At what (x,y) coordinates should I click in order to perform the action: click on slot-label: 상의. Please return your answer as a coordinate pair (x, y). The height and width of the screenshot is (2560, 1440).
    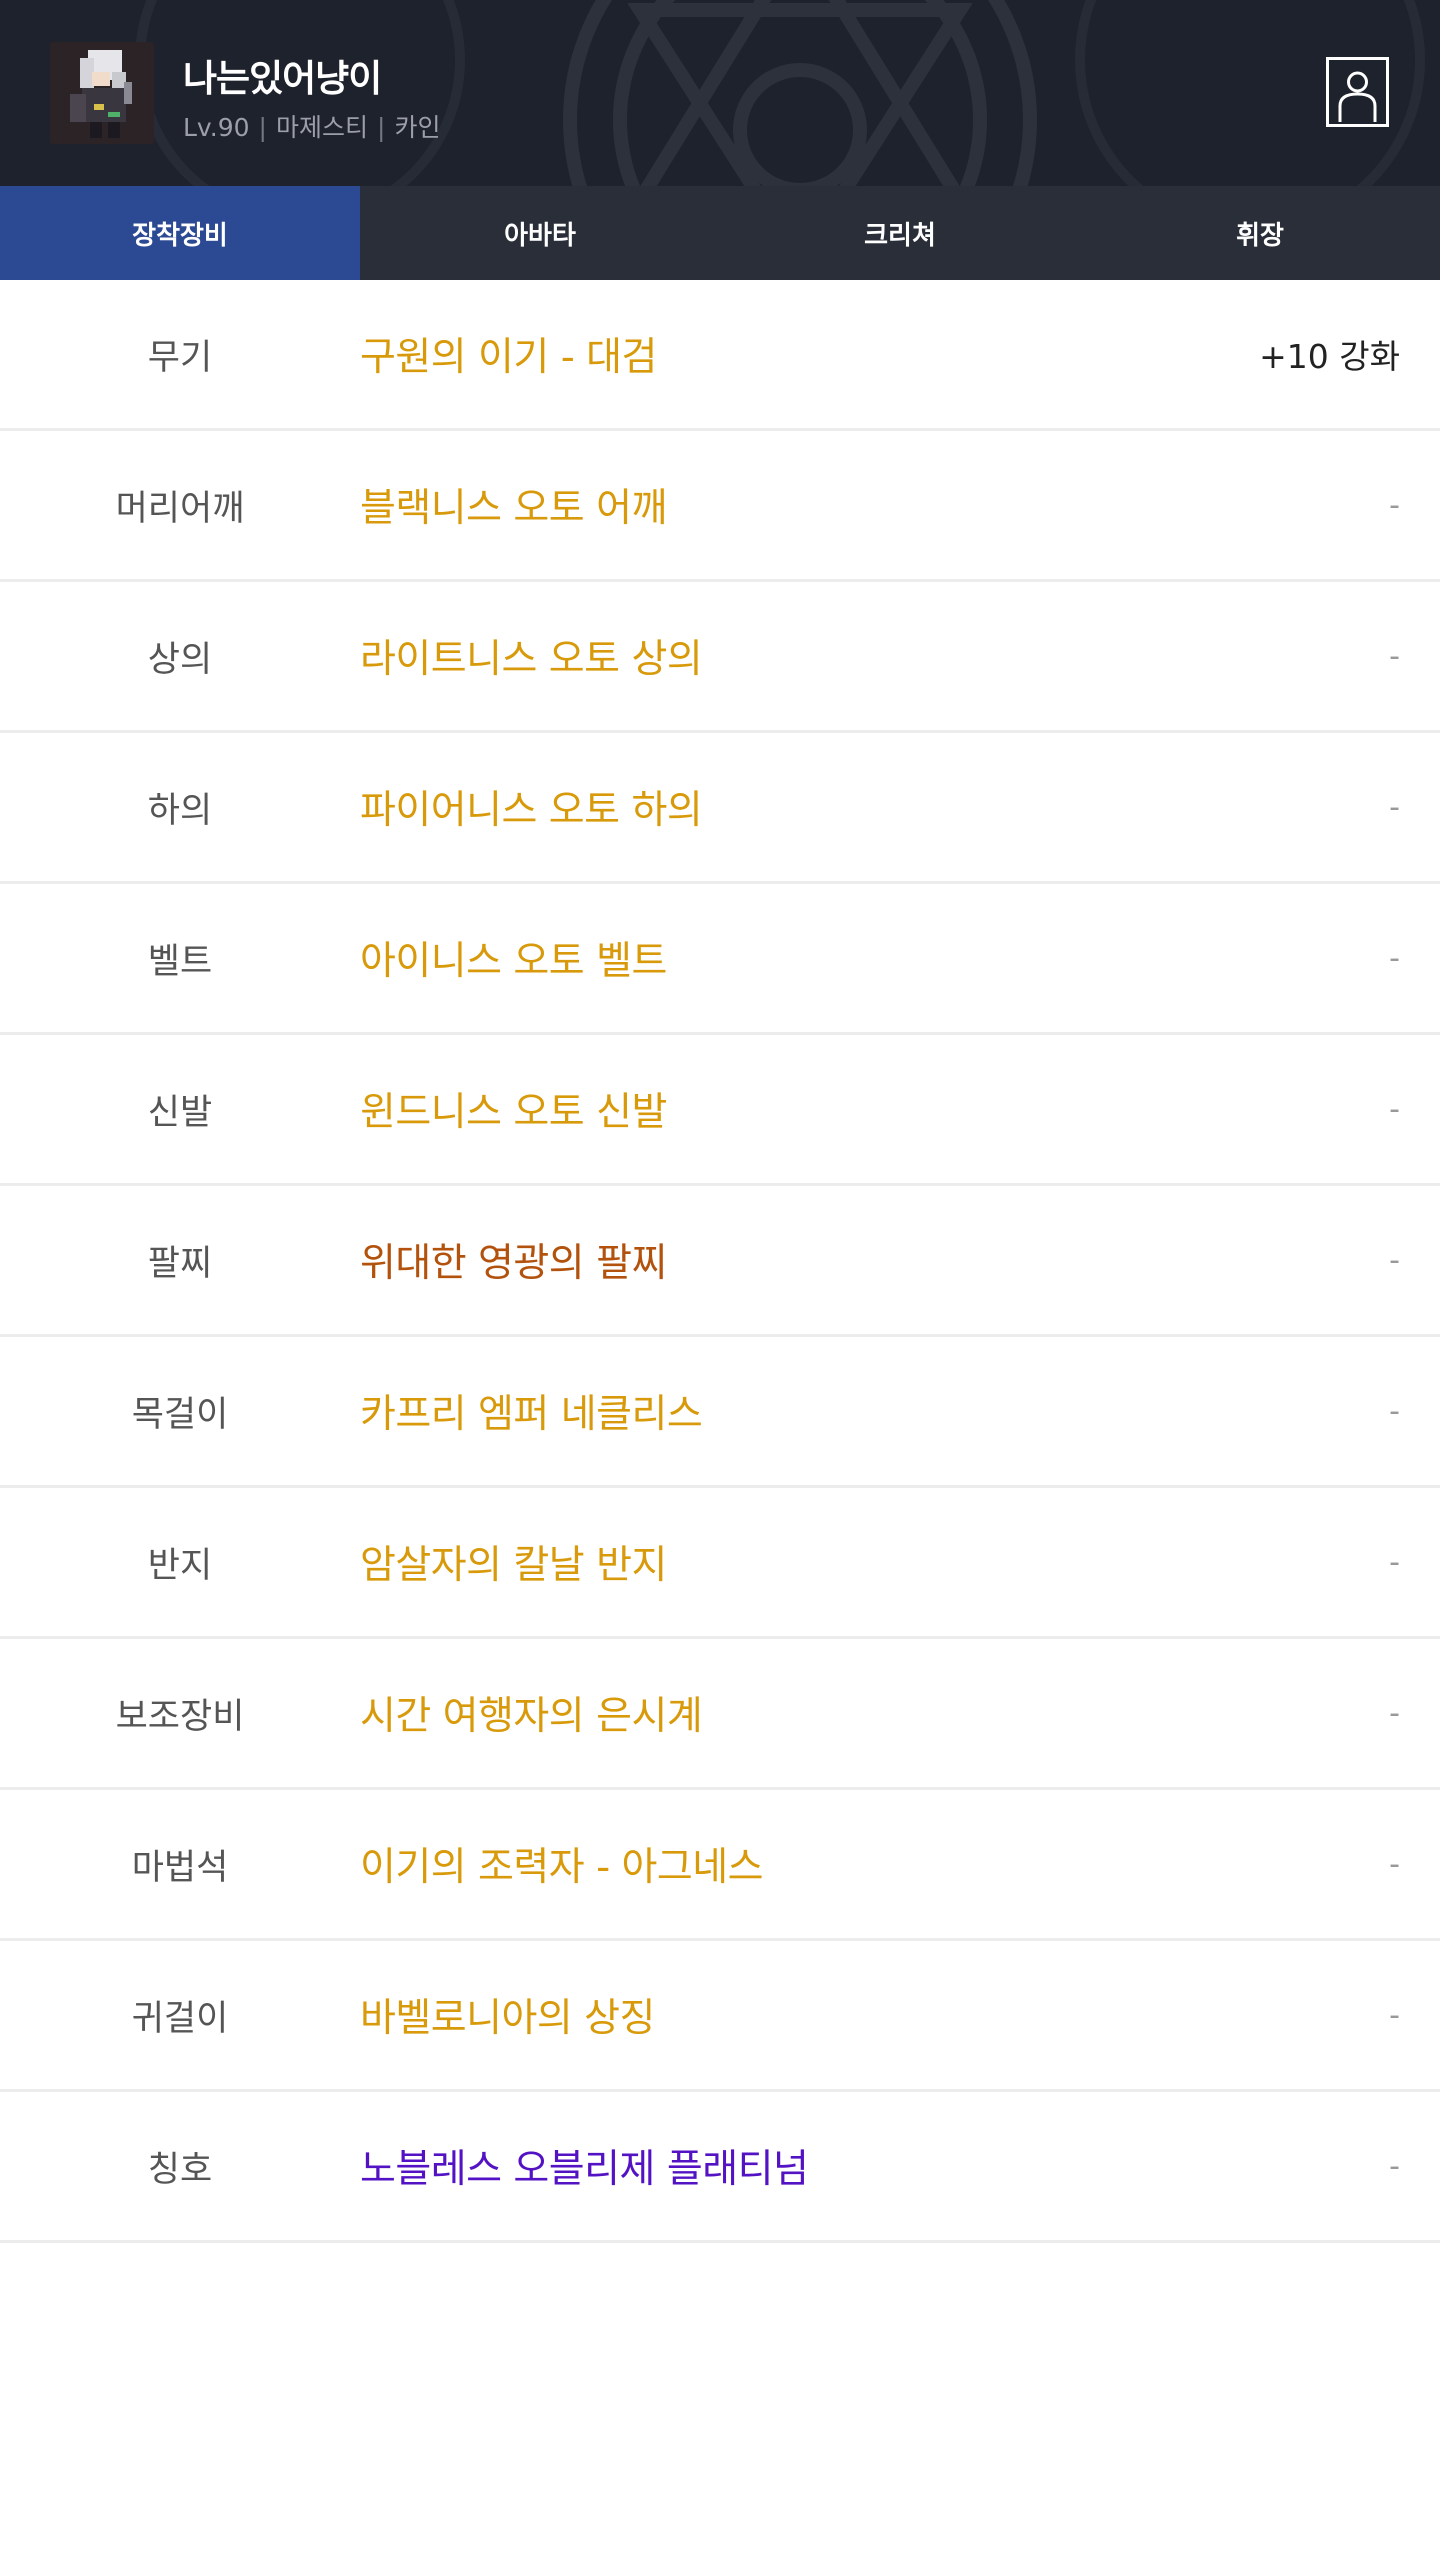
    Looking at the image, I should click on (180, 659).